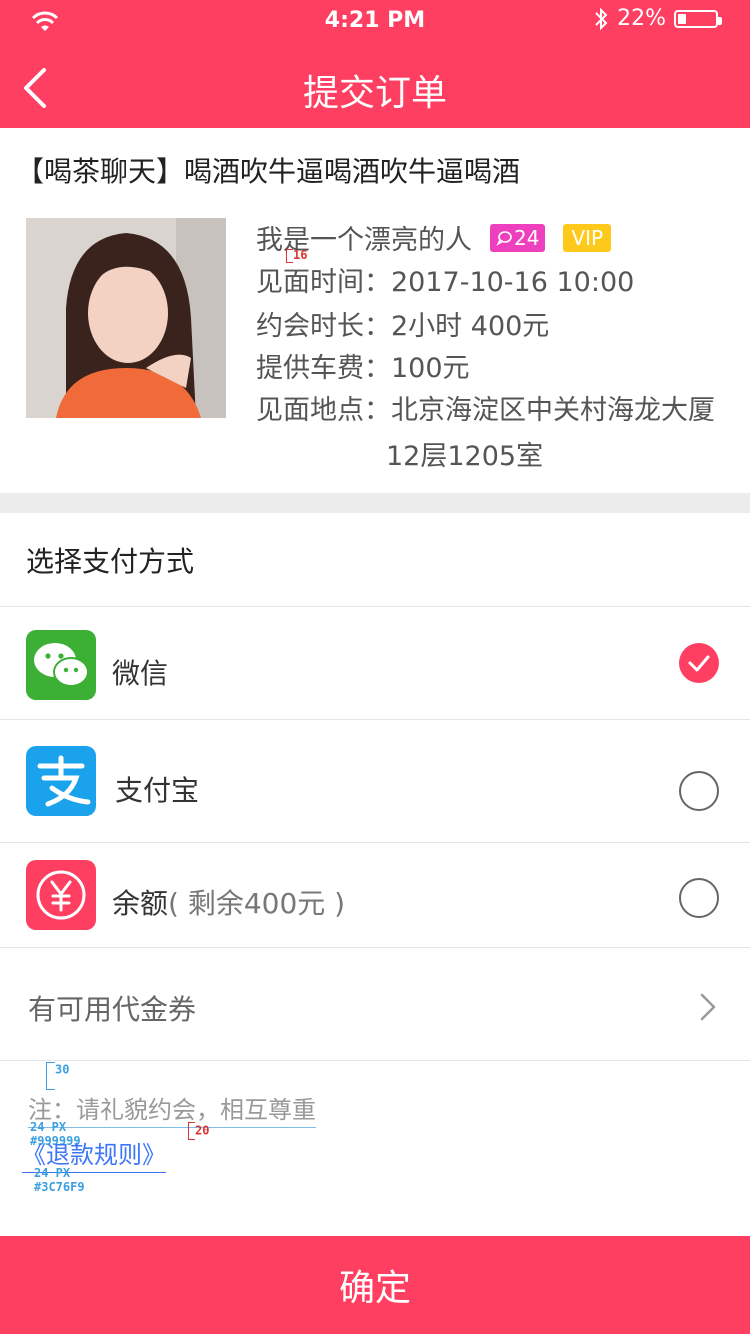 This screenshot has width=750, height=1334. What do you see at coordinates (110, 561) in the screenshot?
I see `payment-heading: 选择支付方式` at bounding box center [110, 561].